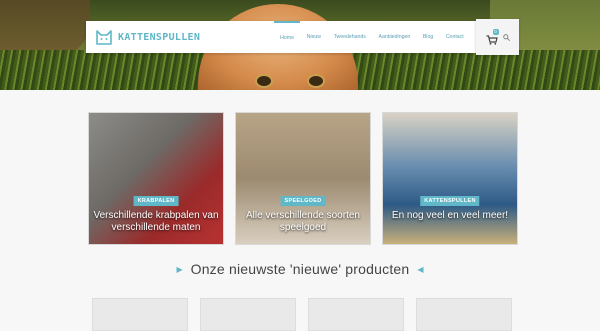 This screenshot has height=331, width=600. Describe the element at coordinates (455, 37) in the screenshot. I see `nav-item-contact: Contact` at that location.